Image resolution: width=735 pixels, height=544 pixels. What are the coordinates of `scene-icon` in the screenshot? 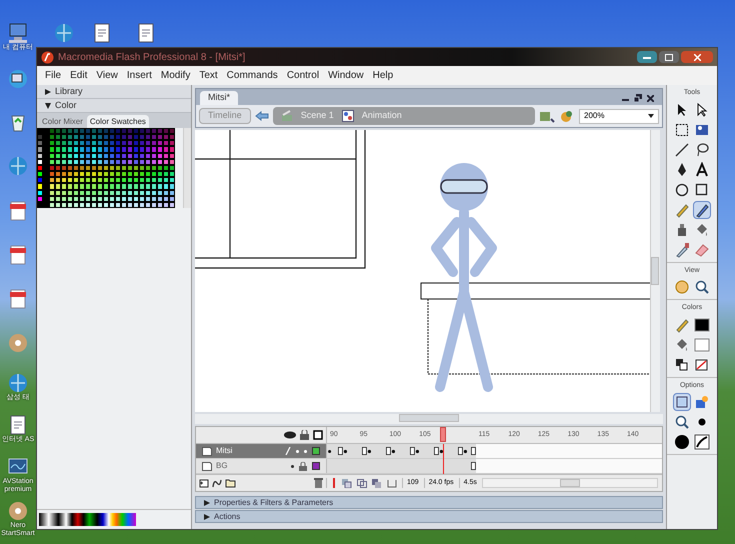 It's located at (286, 116).